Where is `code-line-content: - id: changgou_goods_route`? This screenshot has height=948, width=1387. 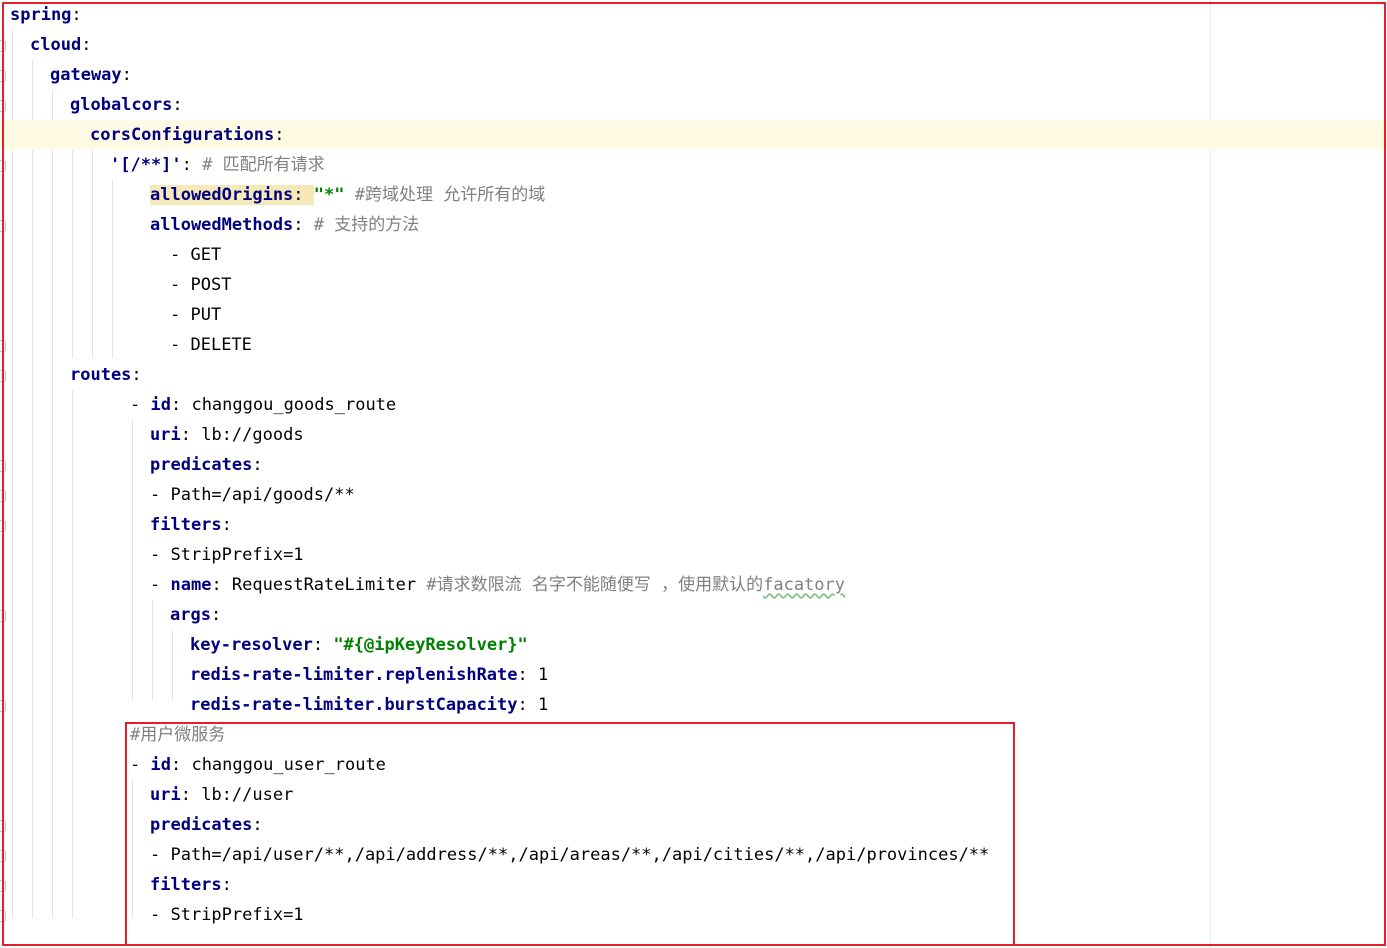 code-line-content: - id: changgou_goods_route is located at coordinates (263, 405).